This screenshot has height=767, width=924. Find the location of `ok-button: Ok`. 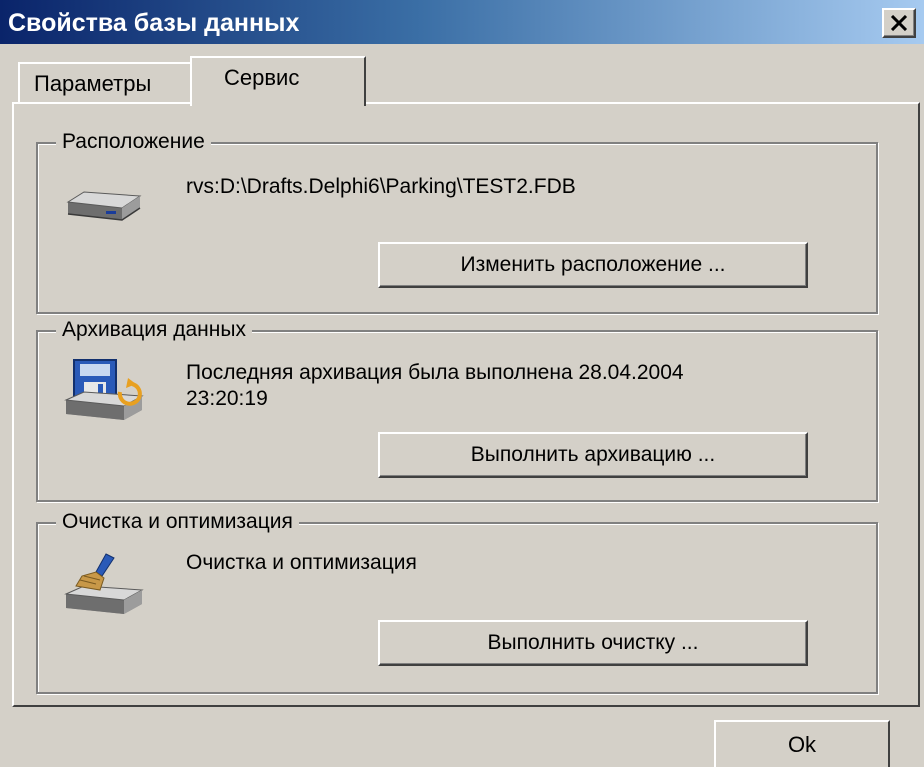

ok-button: Ok is located at coordinates (802, 743).